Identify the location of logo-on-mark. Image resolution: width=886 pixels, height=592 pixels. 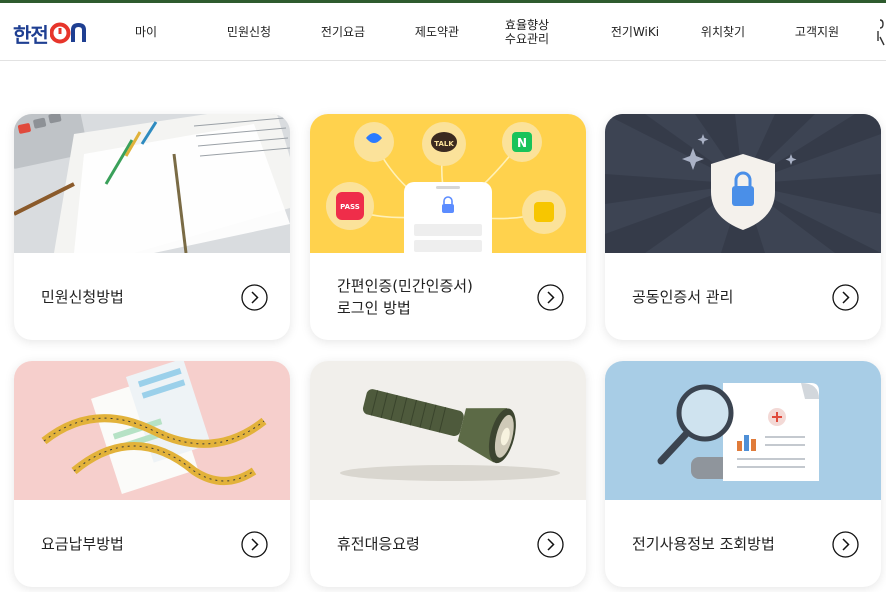
(69, 33).